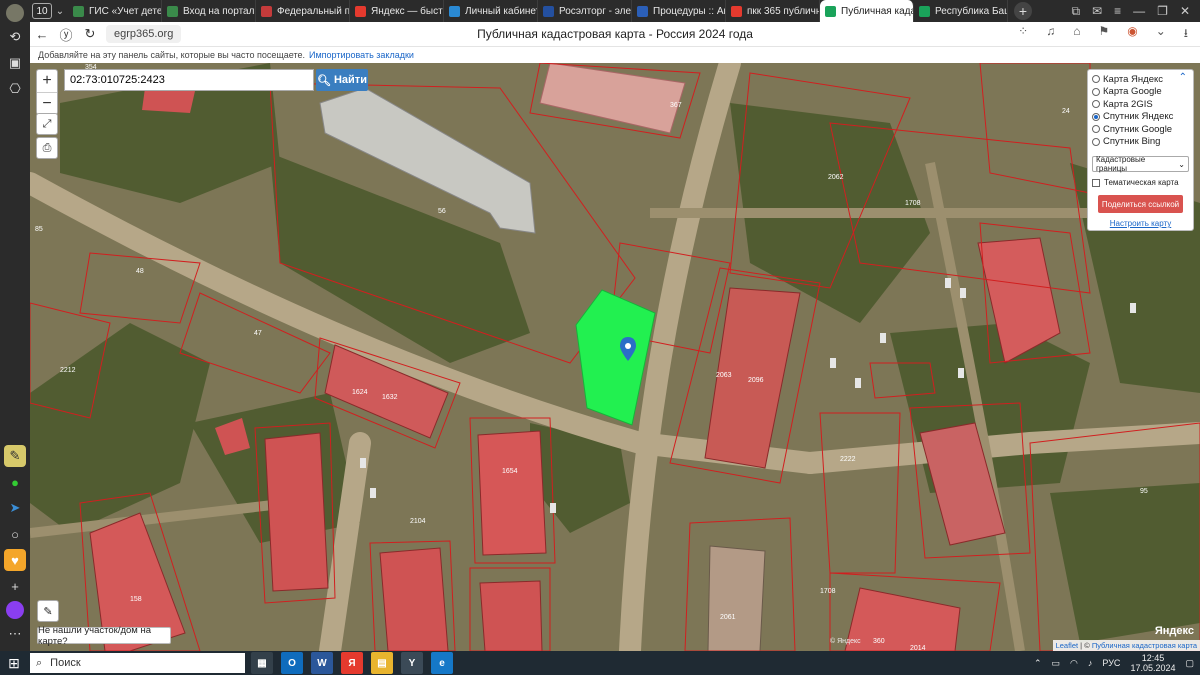 The height and width of the screenshot is (675, 1200). Describe the element at coordinates (262, 663) in the screenshot. I see `taskbar-app-0: ▦` at that location.